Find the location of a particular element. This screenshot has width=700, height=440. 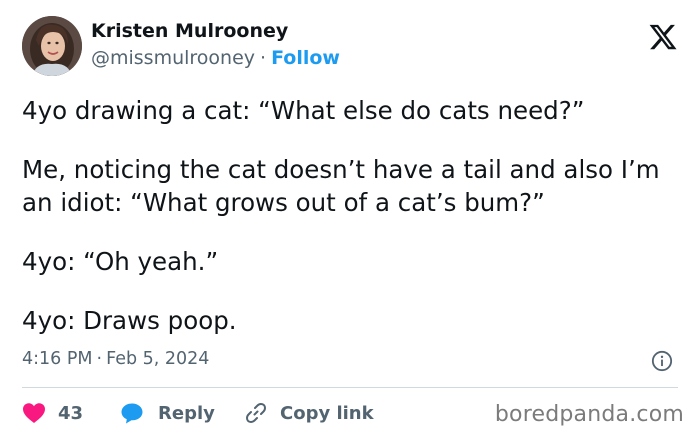

reply-bubble-icon is located at coordinates (132, 413).